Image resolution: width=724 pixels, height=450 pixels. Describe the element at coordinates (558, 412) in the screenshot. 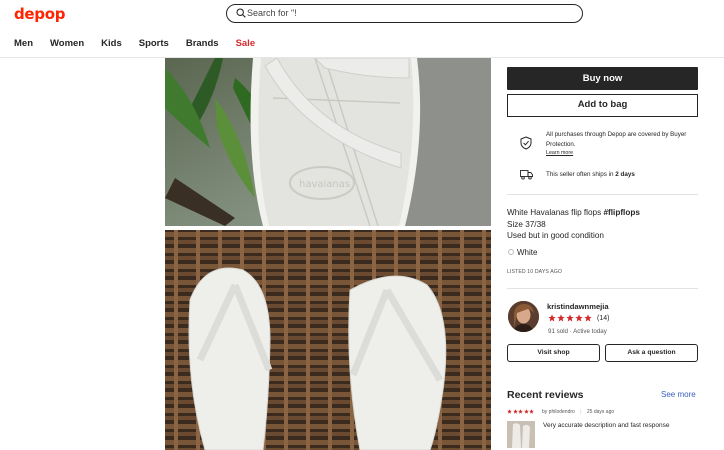

I see `review-author: by philodendro` at that location.